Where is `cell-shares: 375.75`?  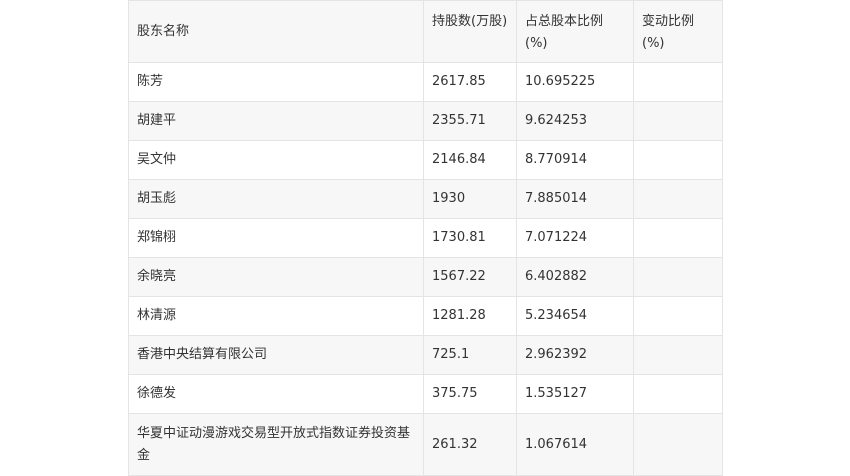
cell-shares: 375.75 is located at coordinates (470, 394).